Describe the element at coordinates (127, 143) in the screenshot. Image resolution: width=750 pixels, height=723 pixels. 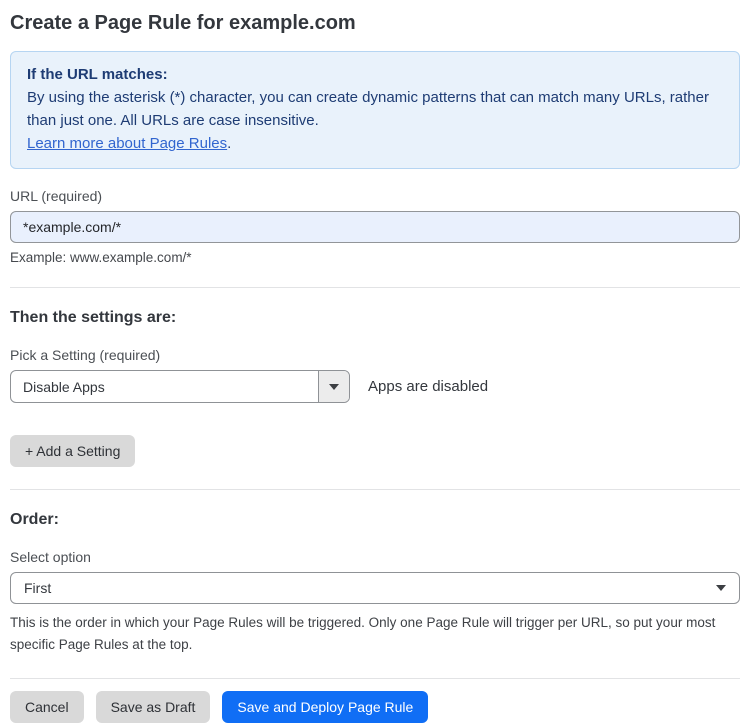
I see `learn-more-link: Learn more about Page Rules` at that location.